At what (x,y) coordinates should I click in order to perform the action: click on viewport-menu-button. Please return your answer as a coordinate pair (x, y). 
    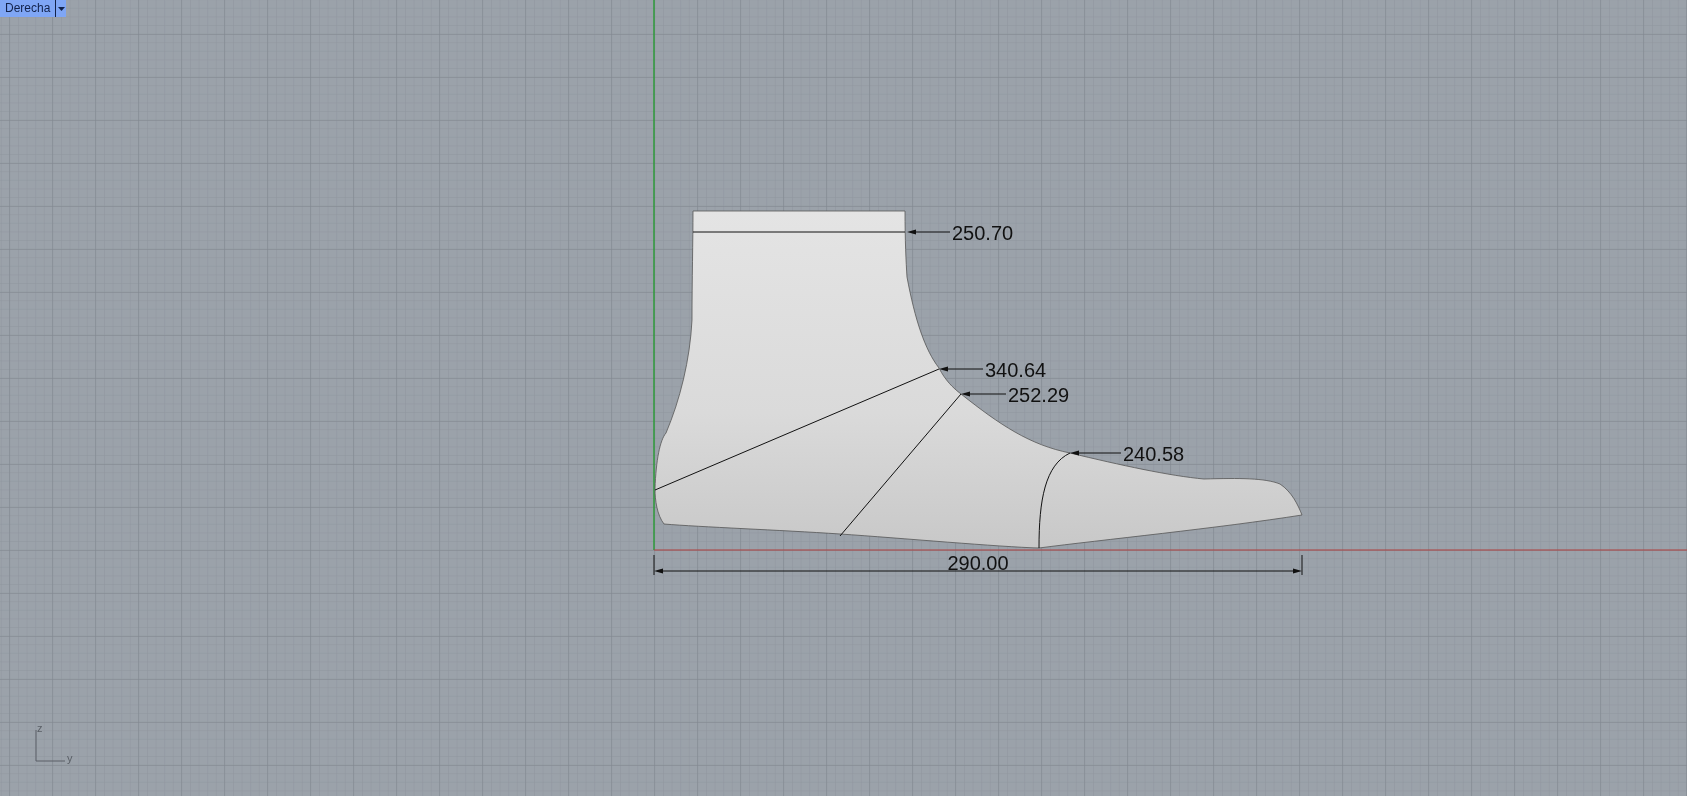
    Looking at the image, I should click on (61, 8).